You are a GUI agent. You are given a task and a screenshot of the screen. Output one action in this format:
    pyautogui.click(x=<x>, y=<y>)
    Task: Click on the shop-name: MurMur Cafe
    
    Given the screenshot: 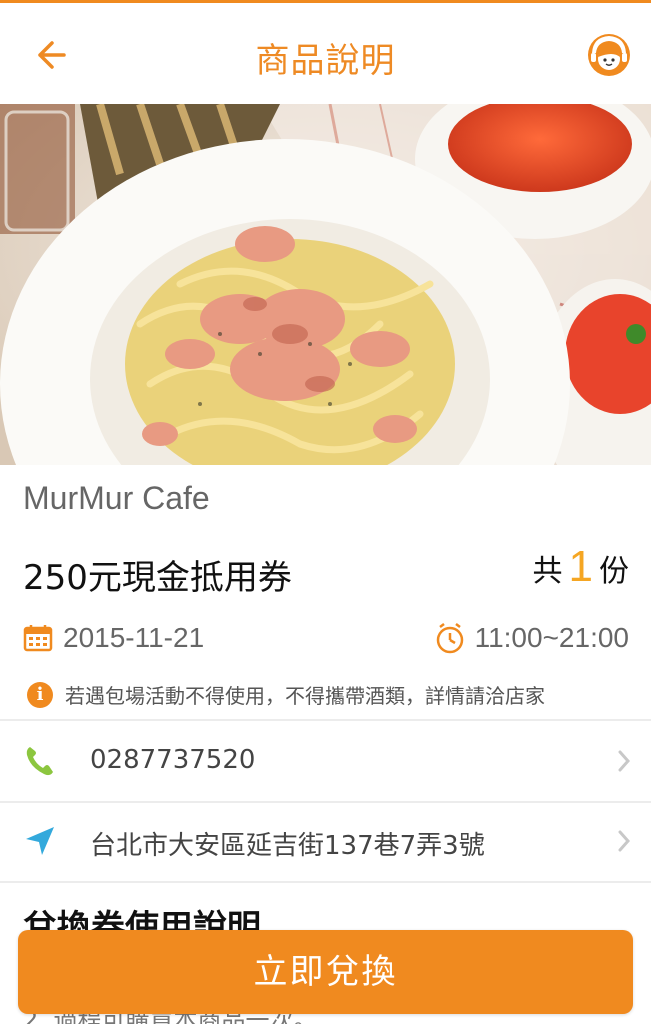 What is the action you would take?
    pyautogui.click(x=116, y=498)
    